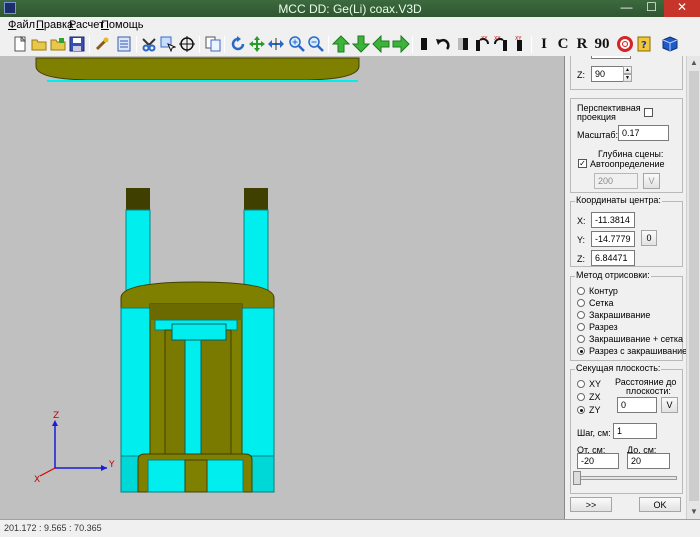 This screenshot has width=700, height=537. Describe the element at coordinates (618, 368) in the screenshot. I see `section-title: Секущая плоскость:` at that location.